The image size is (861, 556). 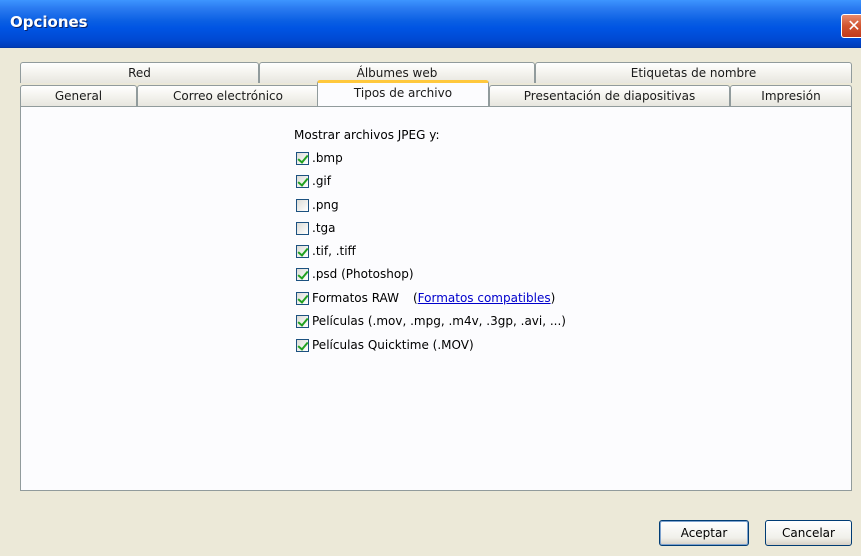 What do you see at coordinates (693, 72) in the screenshot?
I see `tab-etiquetas-de-nombre: Etiquetas de nombre` at bounding box center [693, 72].